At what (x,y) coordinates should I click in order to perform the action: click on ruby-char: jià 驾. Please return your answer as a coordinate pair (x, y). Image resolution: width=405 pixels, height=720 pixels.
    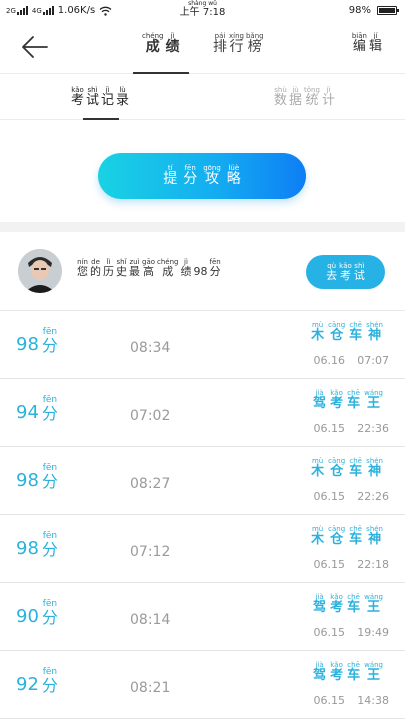
    Looking at the image, I should click on (319, 604).